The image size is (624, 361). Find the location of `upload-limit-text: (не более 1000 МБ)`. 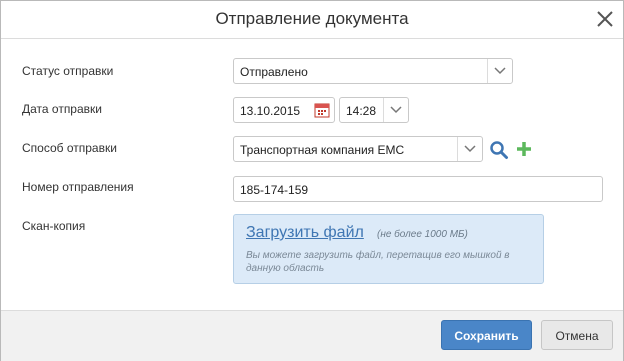

upload-limit-text: (не более 1000 МБ) is located at coordinates (422, 234).